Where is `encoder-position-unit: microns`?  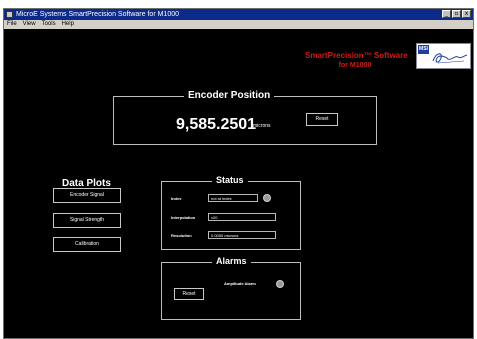 encoder-position-unit: microns is located at coordinates (262, 126).